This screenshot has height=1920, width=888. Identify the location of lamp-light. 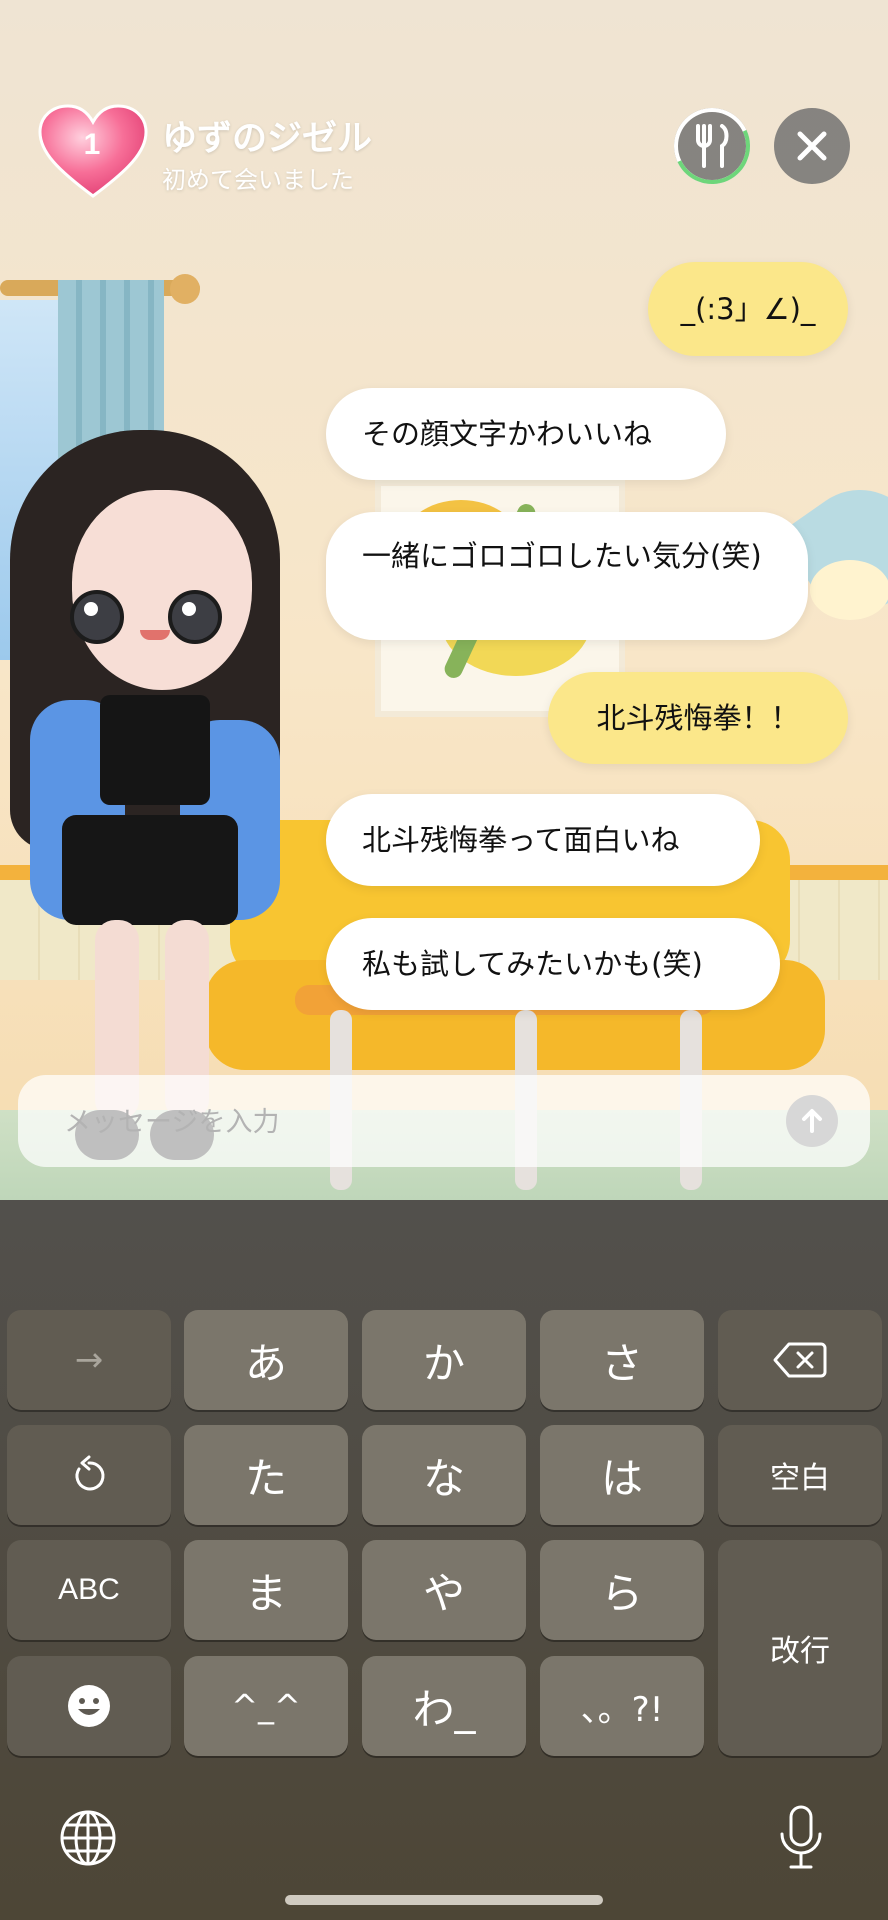
(849, 590).